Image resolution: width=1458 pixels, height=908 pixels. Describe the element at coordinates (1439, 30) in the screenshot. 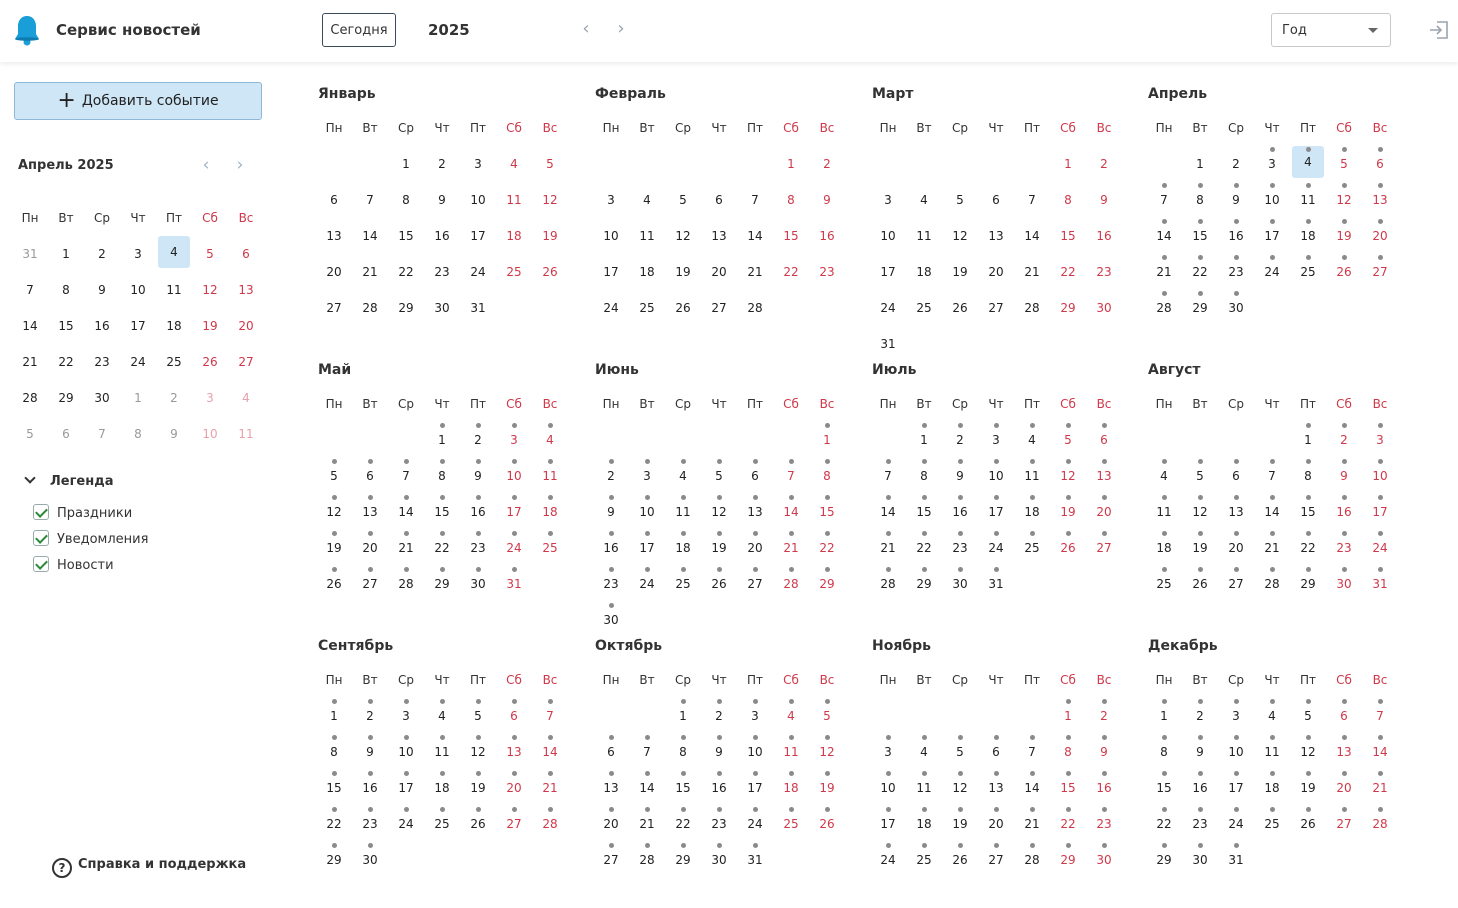

I see `logout-icon` at that location.